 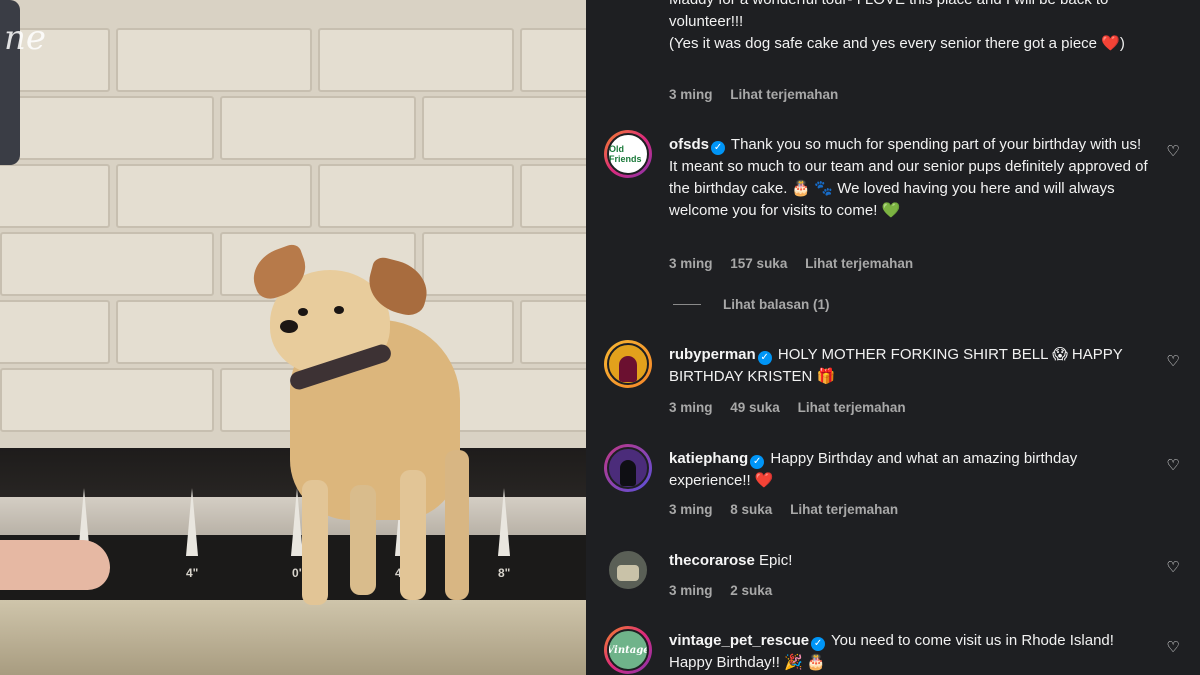 I want to click on avatar-logo: Vintage, so click(x=628, y=650).